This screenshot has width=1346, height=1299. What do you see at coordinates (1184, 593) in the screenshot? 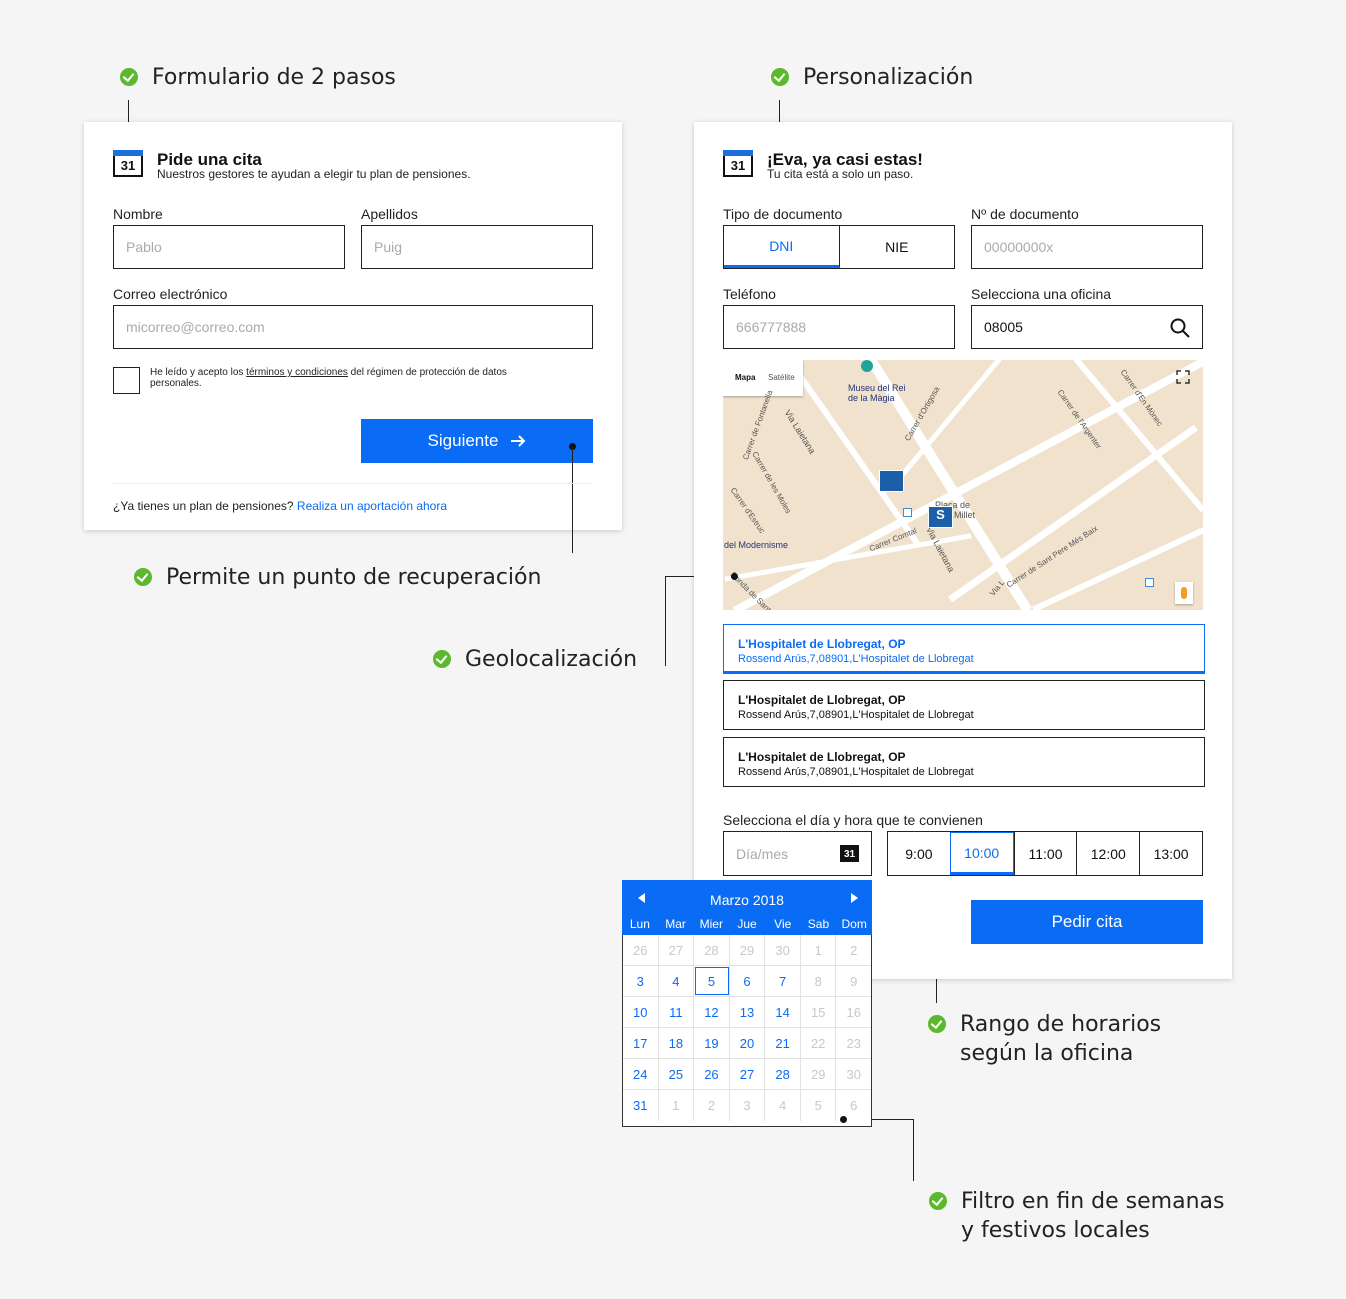
I see `street-view-icon` at bounding box center [1184, 593].